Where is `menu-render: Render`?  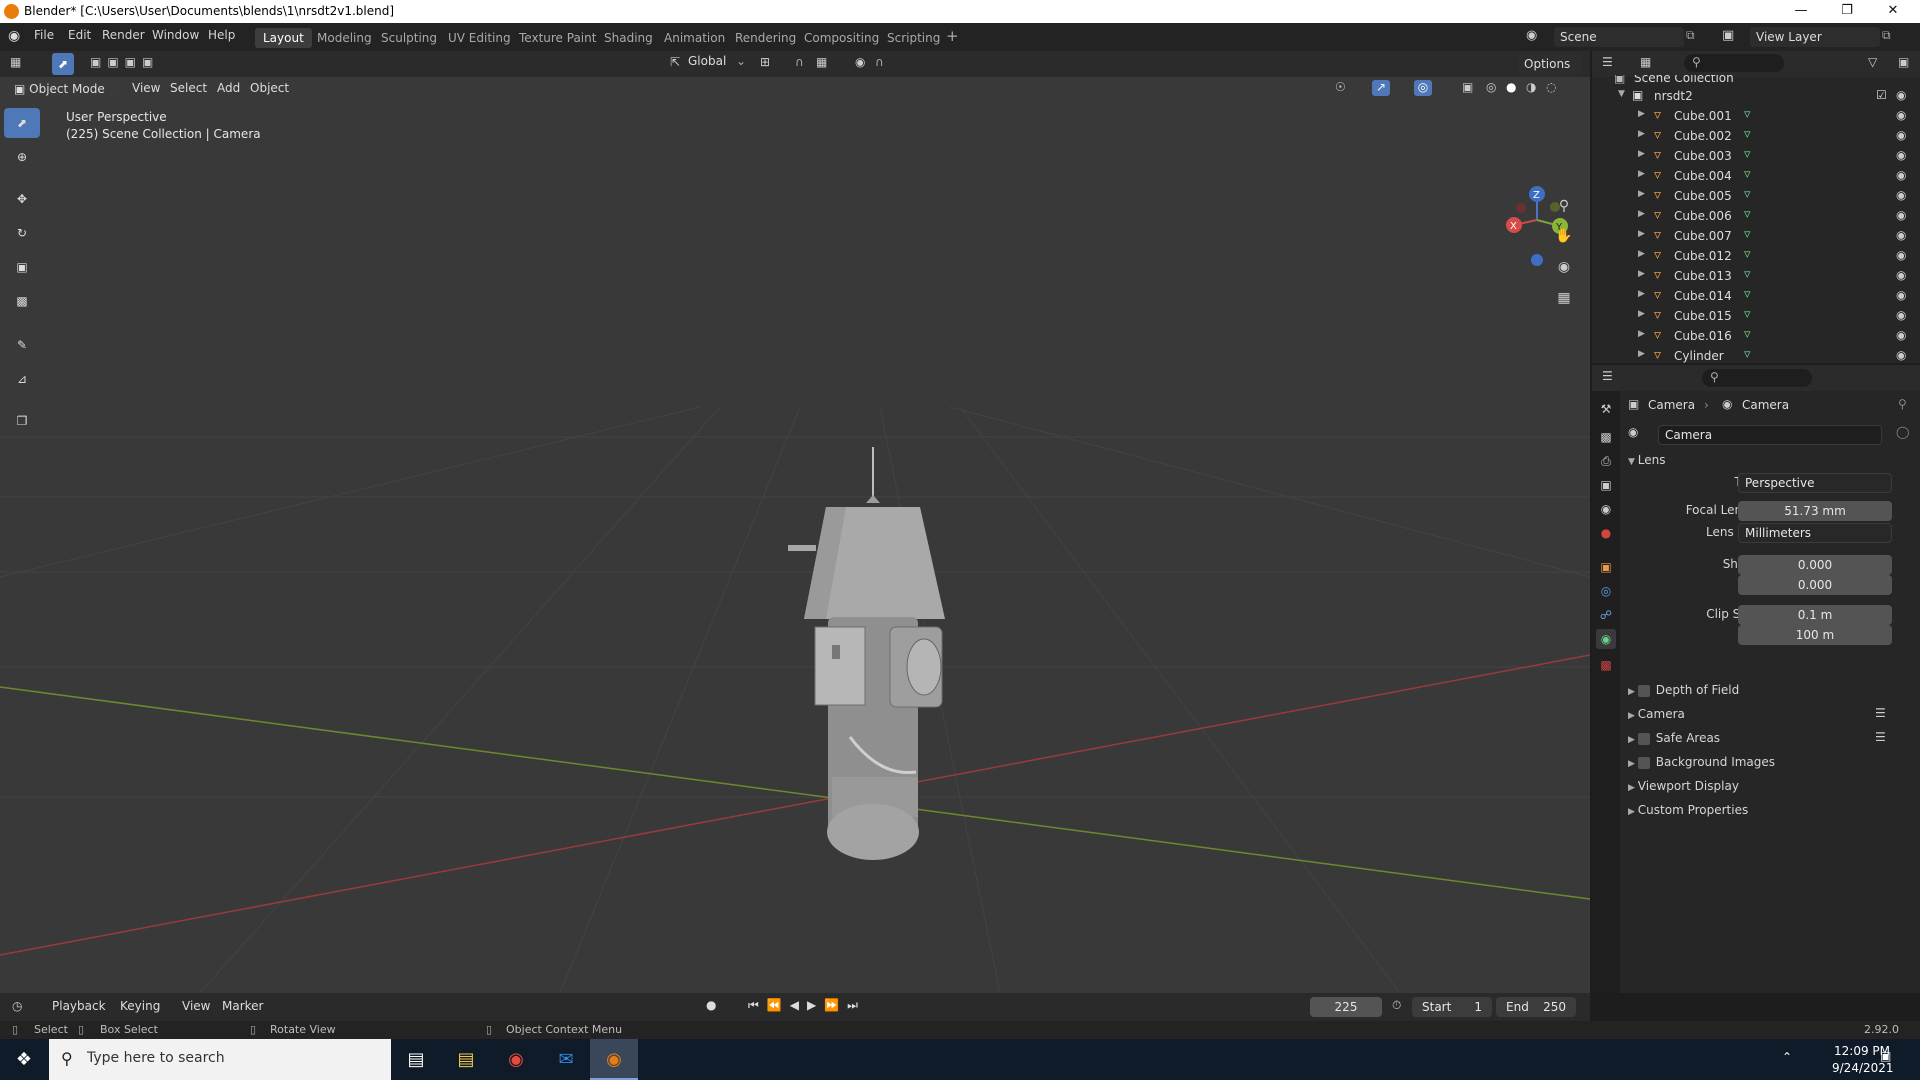
menu-render: Render is located at coordinates (123, 35).